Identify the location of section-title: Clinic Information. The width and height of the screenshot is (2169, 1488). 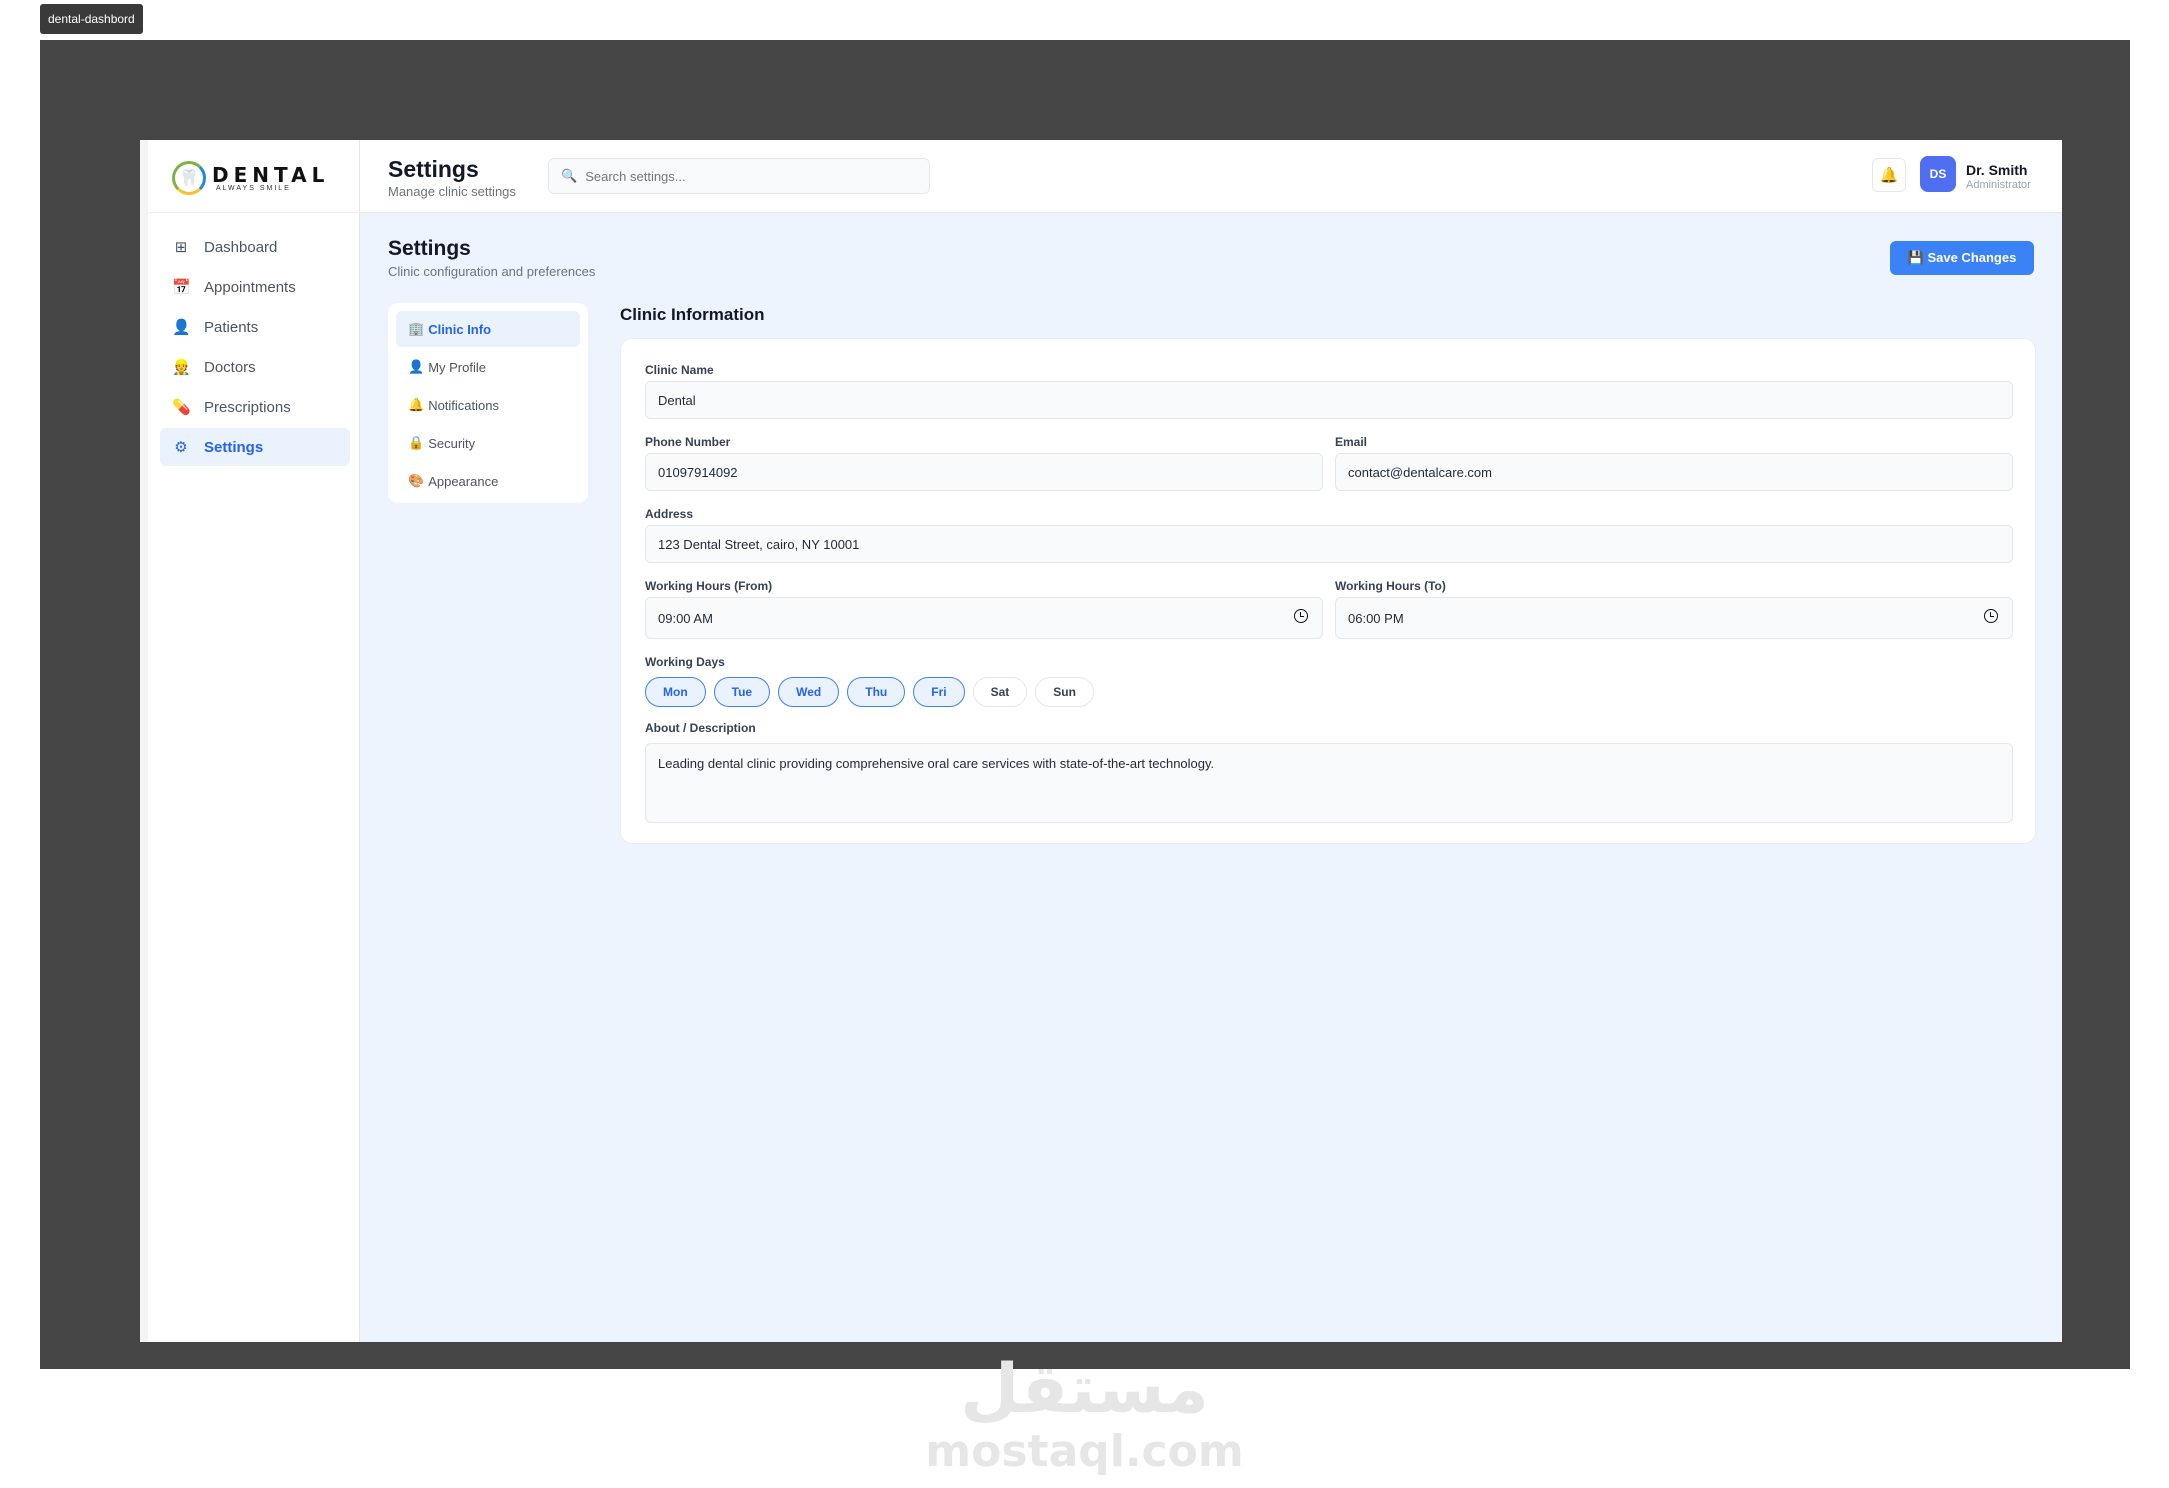
(692, 314).